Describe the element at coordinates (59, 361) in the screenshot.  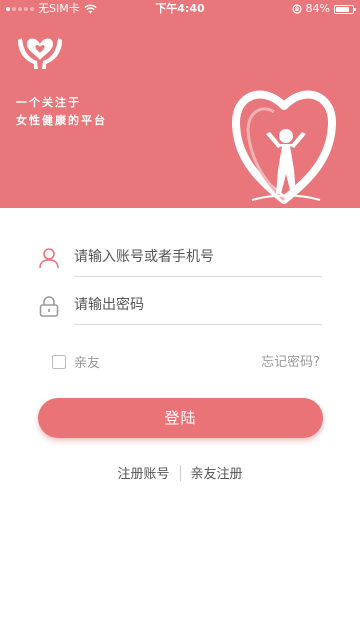
I see `relative-checkbox` at that location.